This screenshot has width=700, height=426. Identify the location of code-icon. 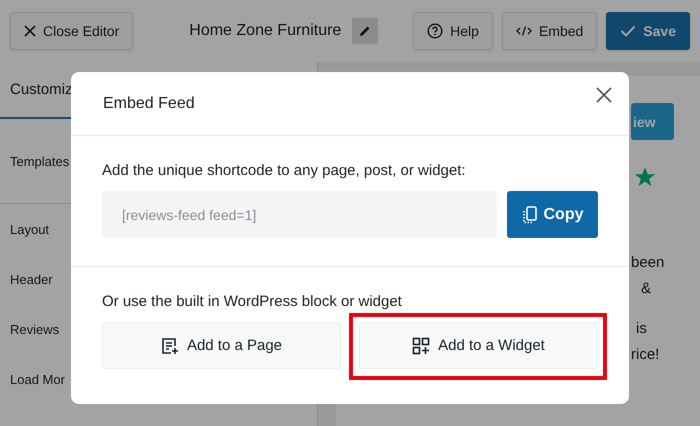
(524, 31).